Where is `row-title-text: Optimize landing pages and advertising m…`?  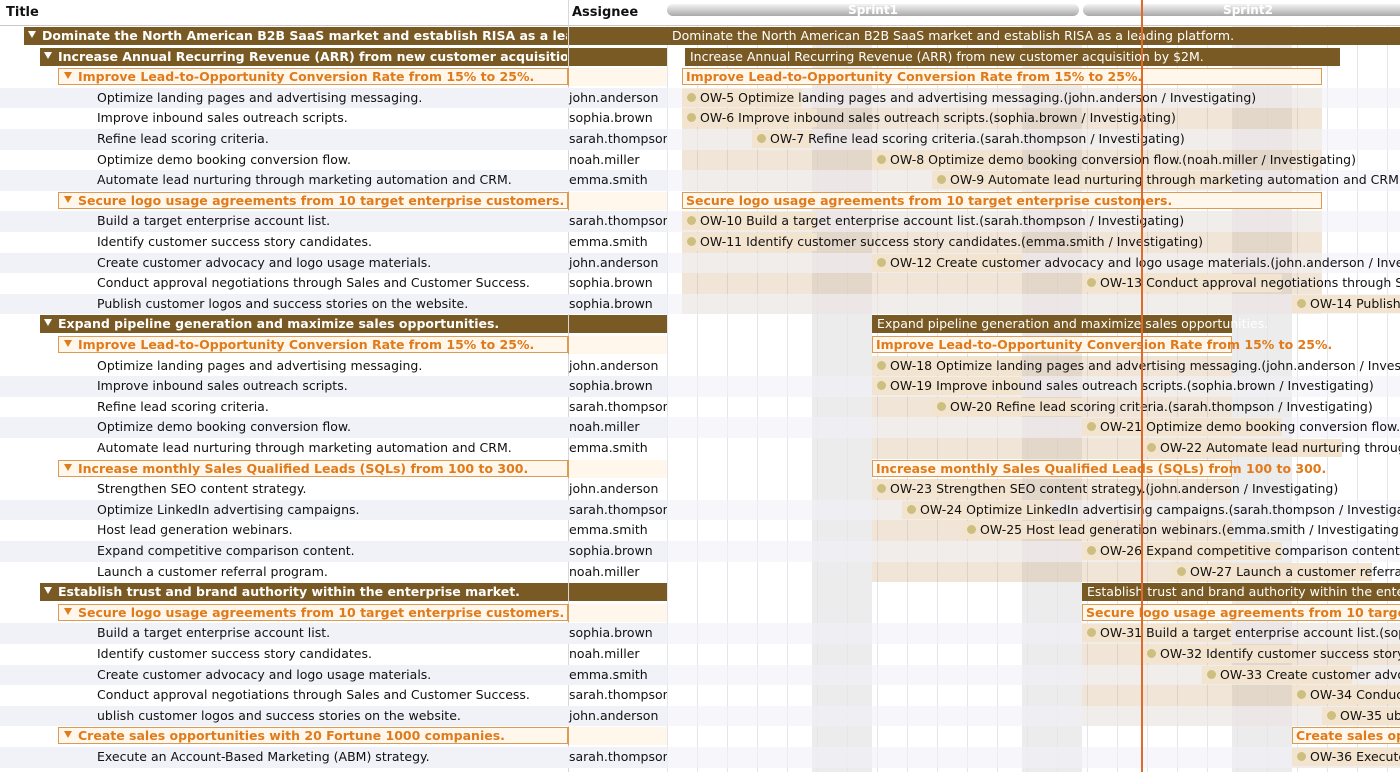 row-title-text: Optimize landing pages and advertising m… is located at coordinates (260, 365).